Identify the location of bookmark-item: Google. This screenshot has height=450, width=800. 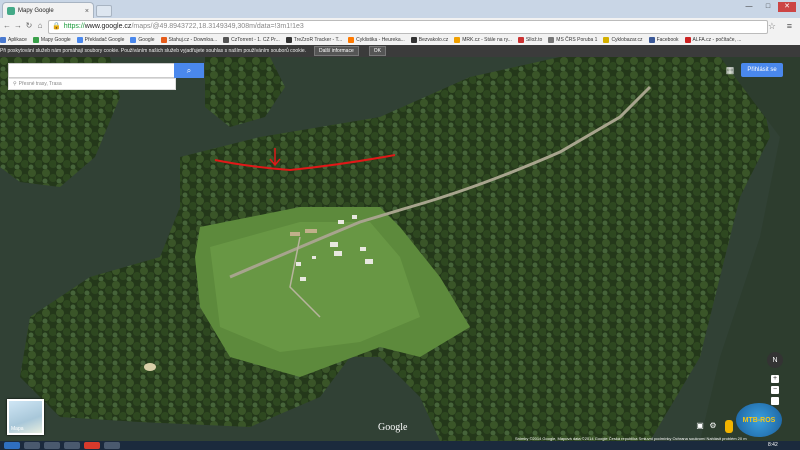
(142, 39).